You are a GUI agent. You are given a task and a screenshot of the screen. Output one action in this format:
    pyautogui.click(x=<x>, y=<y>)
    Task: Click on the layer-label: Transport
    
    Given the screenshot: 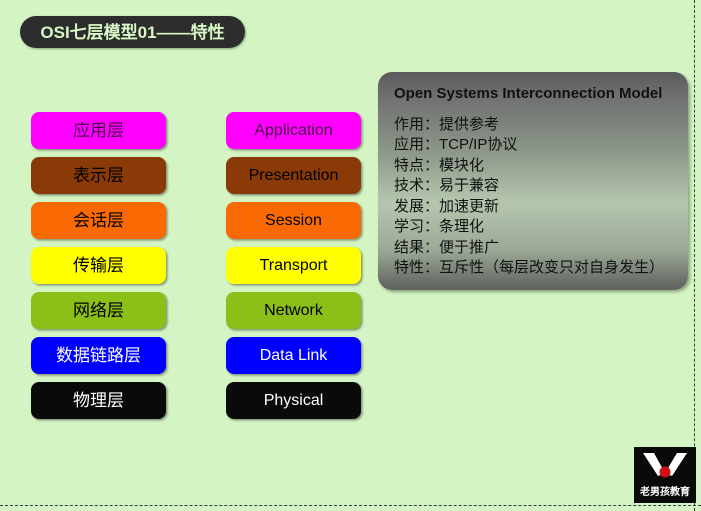 What is the action you would take?
    pyautogui.click(x=293, y=265)
    